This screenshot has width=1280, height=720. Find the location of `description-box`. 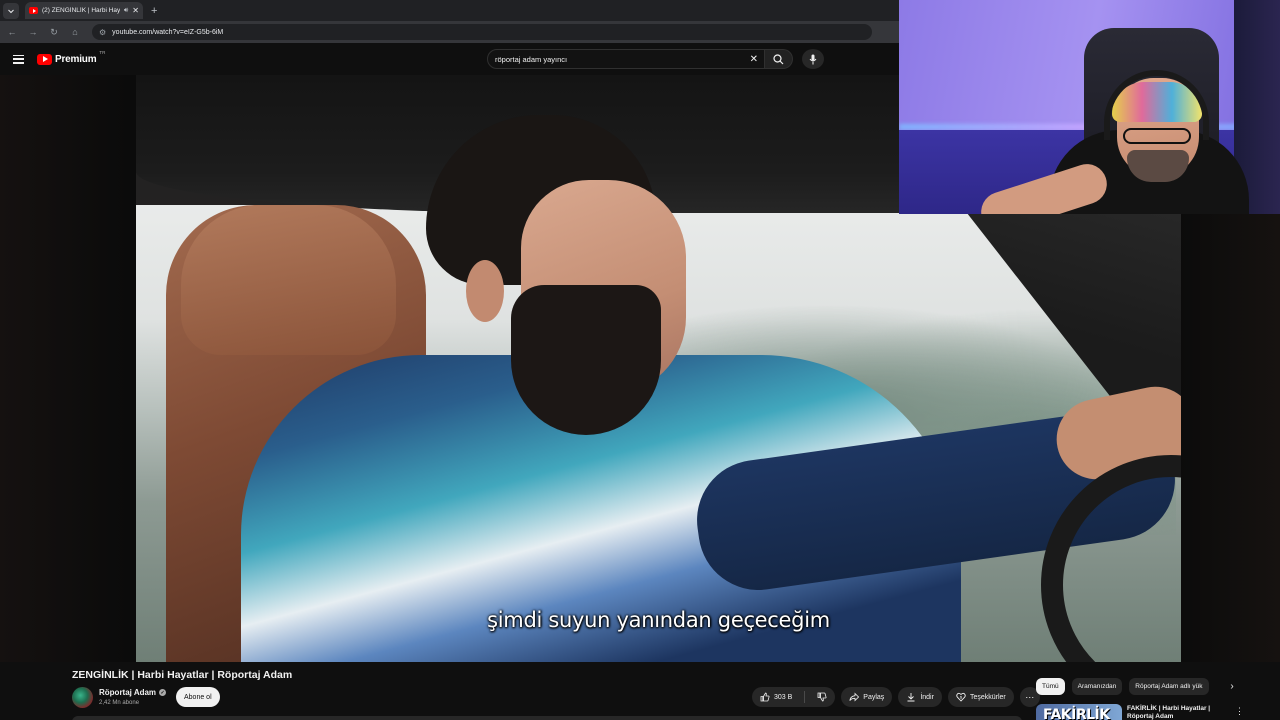

description-box is located at coordinates (547, 718).